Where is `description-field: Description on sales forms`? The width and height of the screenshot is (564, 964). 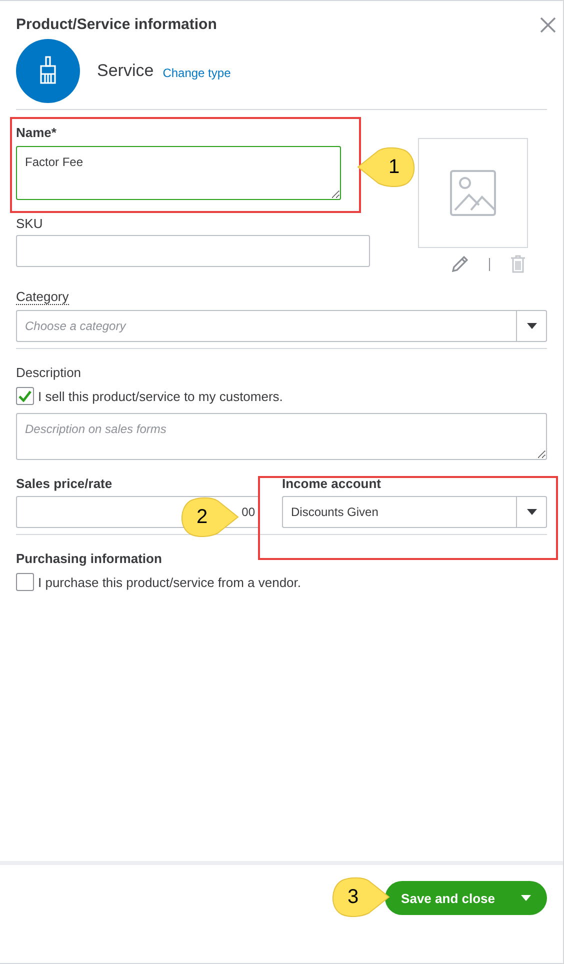
description-field: Description on sales forms is located at coordinates (281, 436).